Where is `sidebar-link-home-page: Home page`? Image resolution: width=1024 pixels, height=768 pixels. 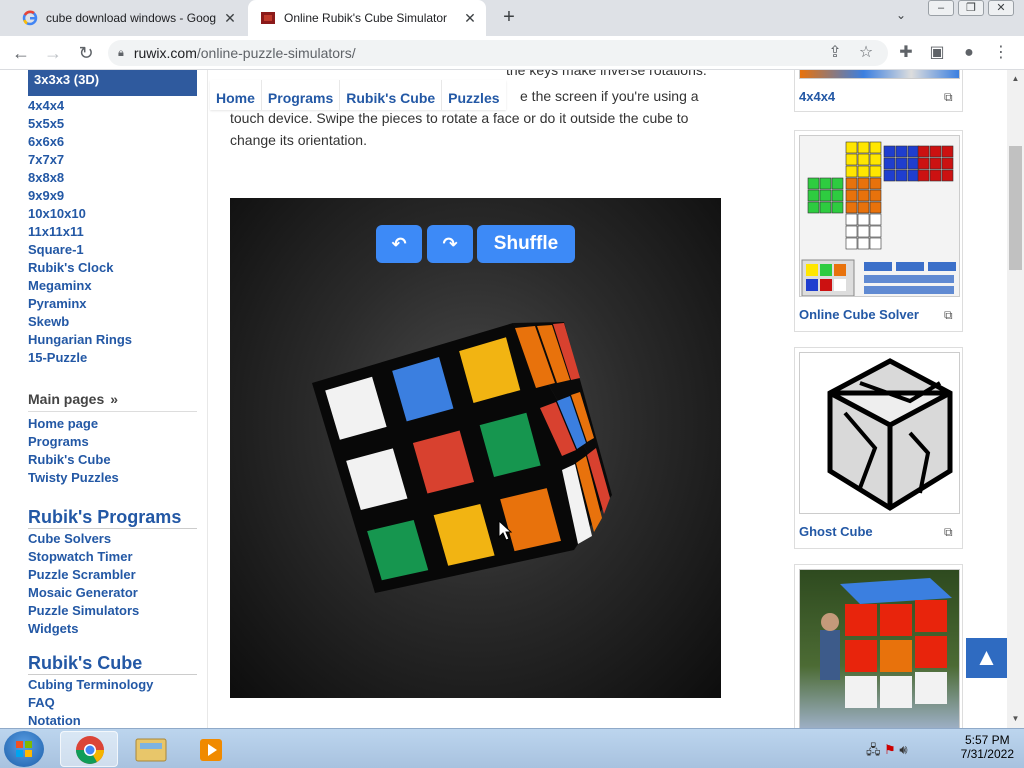
sidebar-link-home-page: Home page is located at coordinates (73, 424).